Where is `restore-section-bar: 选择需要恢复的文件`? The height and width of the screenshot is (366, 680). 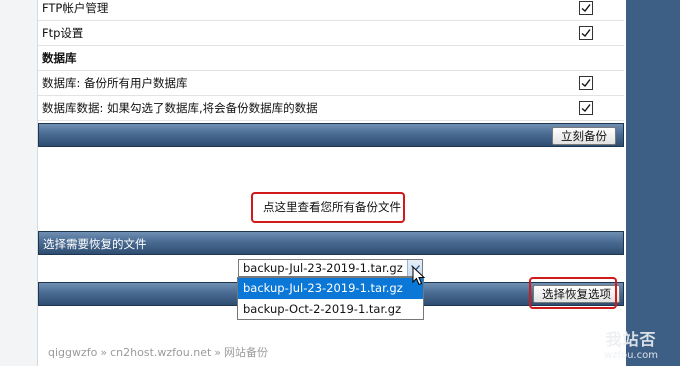 restore-section-bar: 选择需要恢复的文件 is located at coordinates (331, 243).